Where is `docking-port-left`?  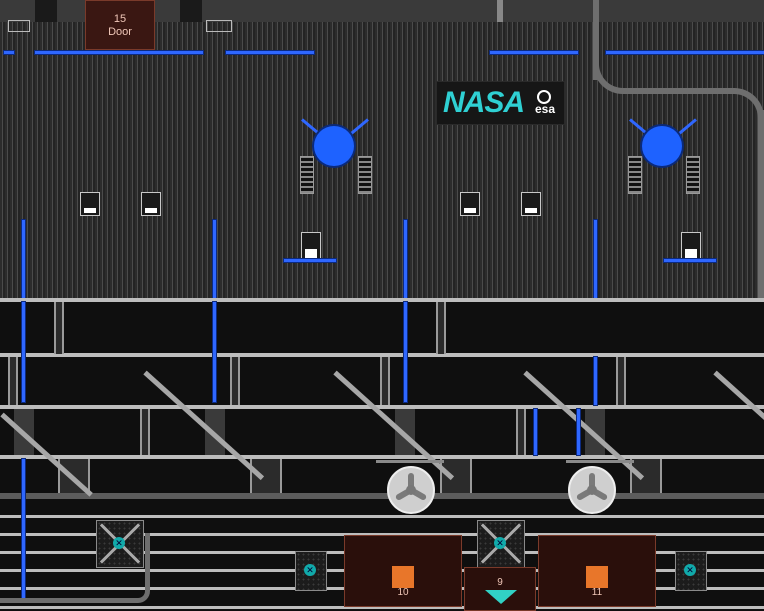 docking-port-left is located at coordinates (336, 155).